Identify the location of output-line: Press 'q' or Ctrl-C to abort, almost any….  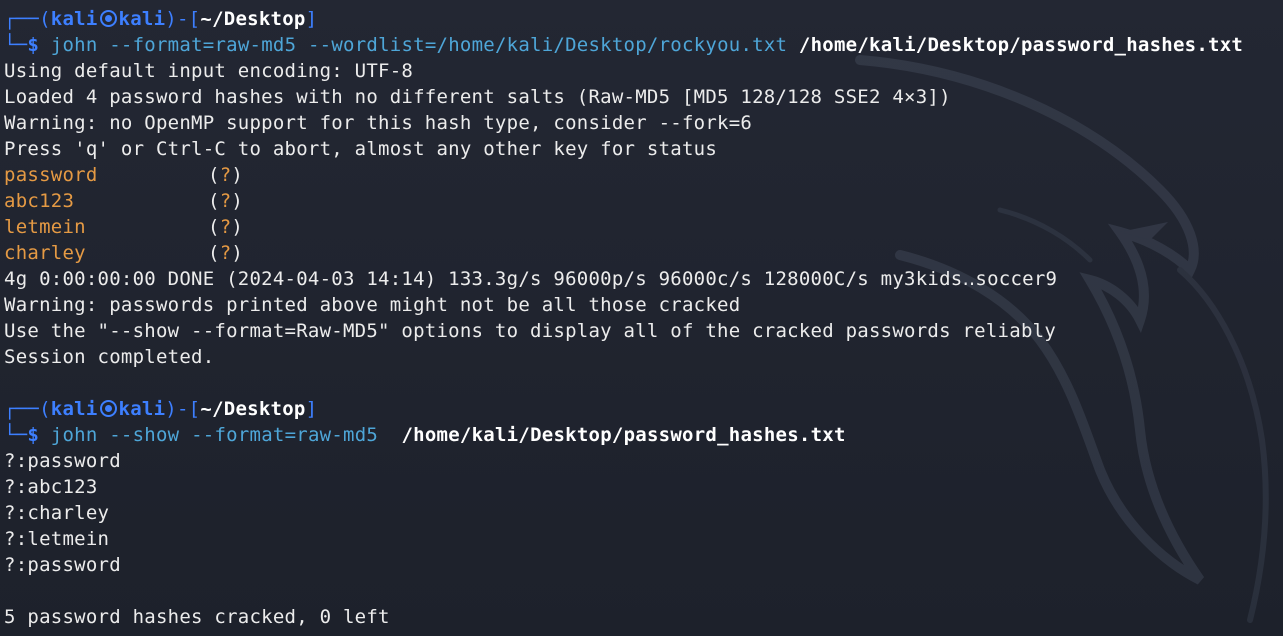
(361, 149).